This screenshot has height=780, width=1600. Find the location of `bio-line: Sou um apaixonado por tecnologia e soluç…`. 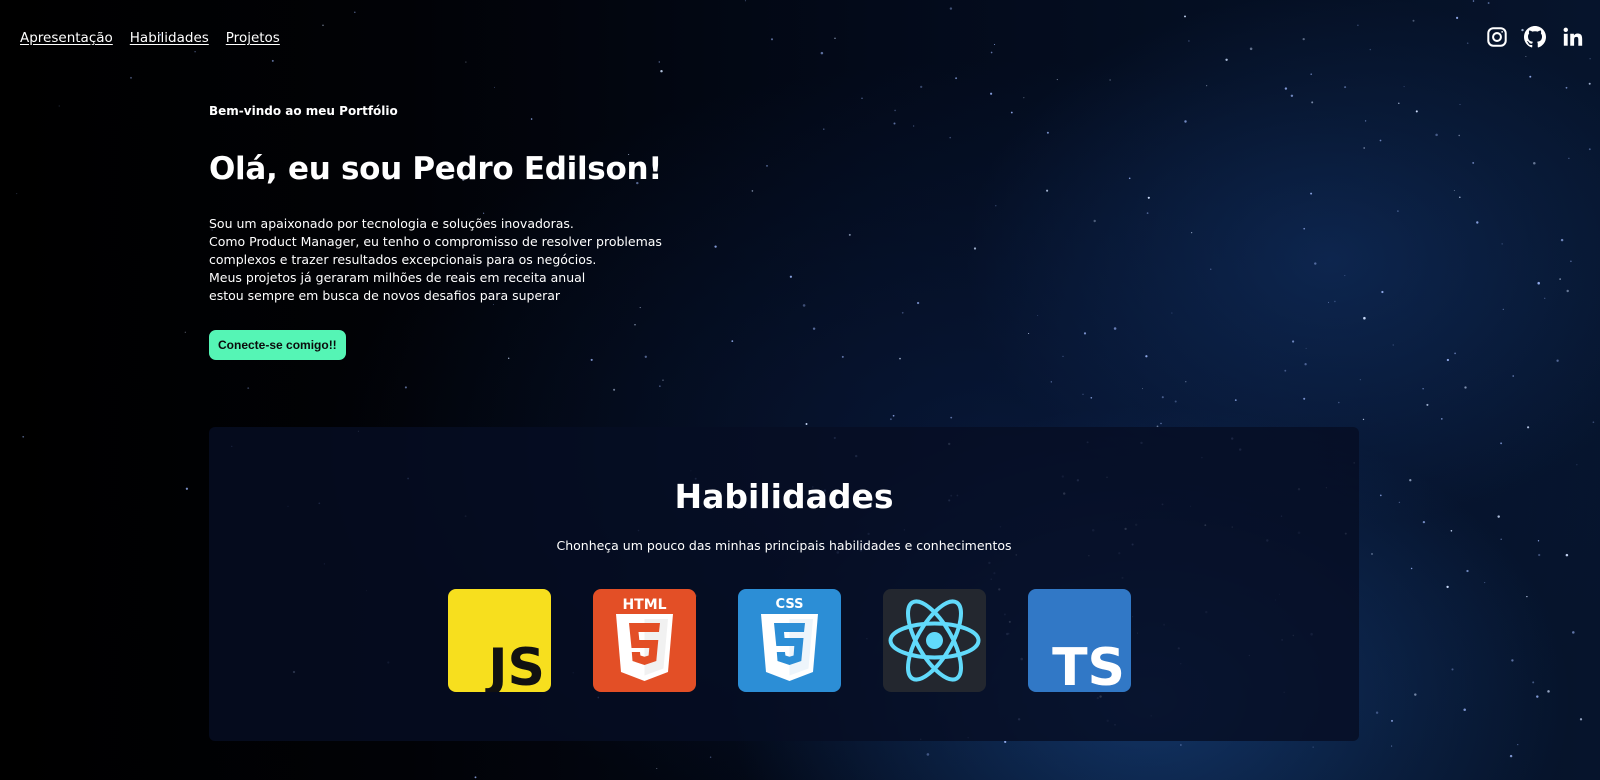

bio-line: Sou um apaixonado por tecnologia e soluç… is located at coordinates (391, 223).